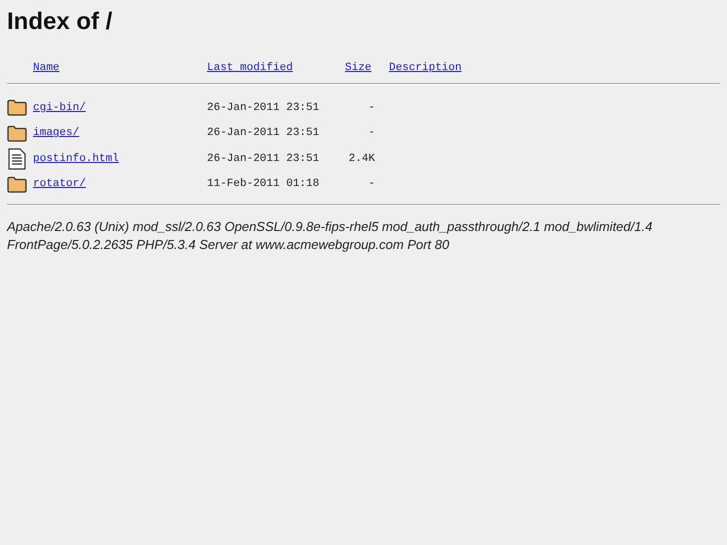 Image resolution: width=727 pixels, height=545 pixels. I want to click on column-link: Size, so click(360, 68).